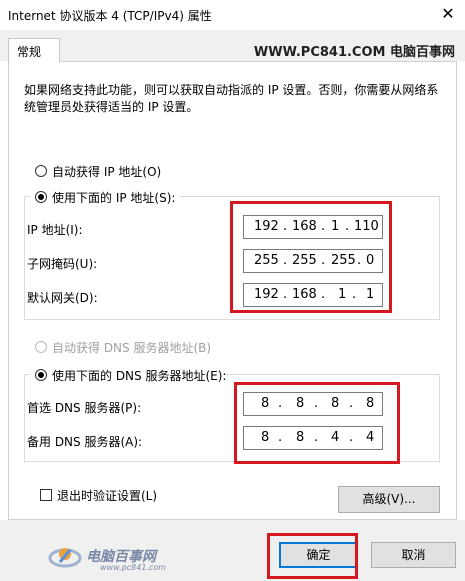  What do you see at coordinates (107, 172) in the screenshot?
I see `auto-ip-label: 自动获得 IP 地址(O)` at bounding box center [107, 172].